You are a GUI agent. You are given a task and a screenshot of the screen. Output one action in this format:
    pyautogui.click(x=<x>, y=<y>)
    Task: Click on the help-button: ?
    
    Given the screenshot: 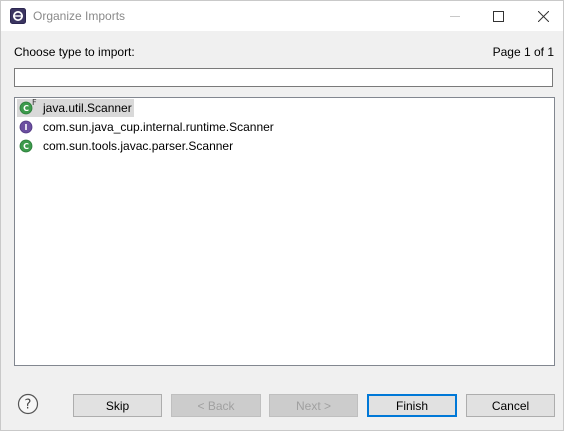 What is the action you would take?
    pyautogui.click(x=28, y=404)
    